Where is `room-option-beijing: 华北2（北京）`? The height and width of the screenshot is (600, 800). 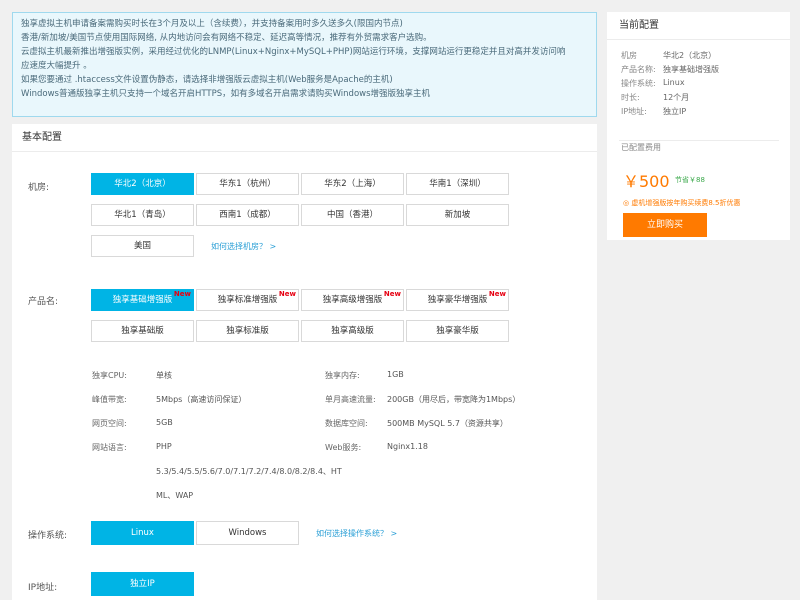 room-option-beijing: 华北2（北京） is located at coordinates (142, 184).